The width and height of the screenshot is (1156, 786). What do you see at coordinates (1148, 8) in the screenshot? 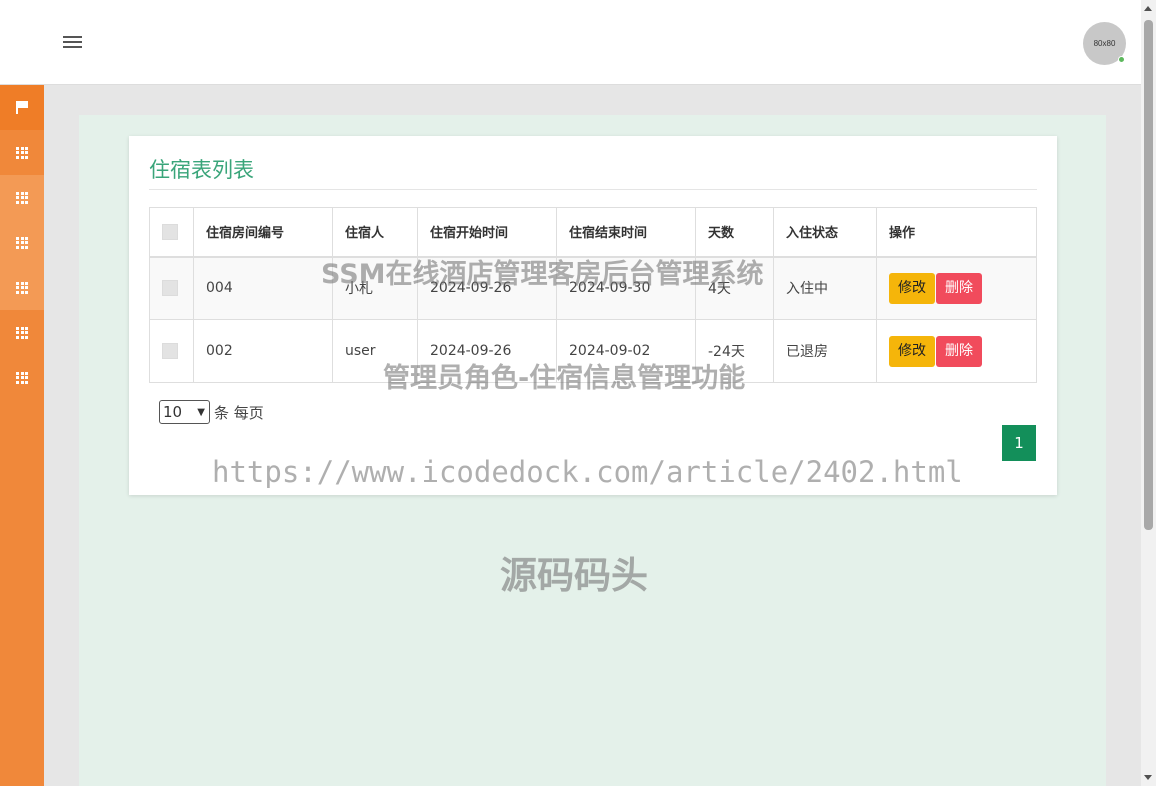
I see `scroll-up-arrow-icon` at bounding box center [1148, 8].